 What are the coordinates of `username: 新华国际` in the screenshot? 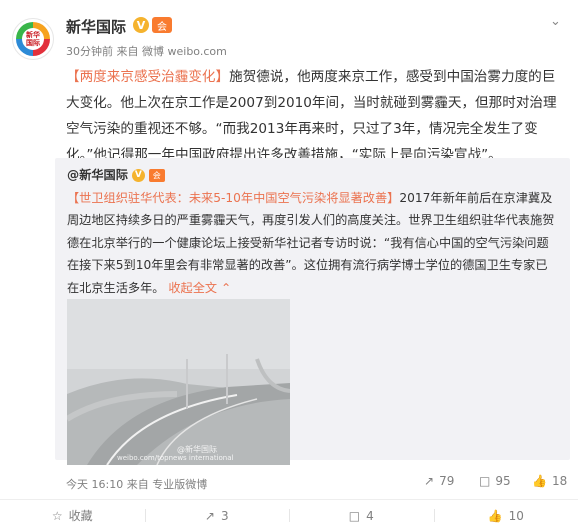 It's located at (96, 26).